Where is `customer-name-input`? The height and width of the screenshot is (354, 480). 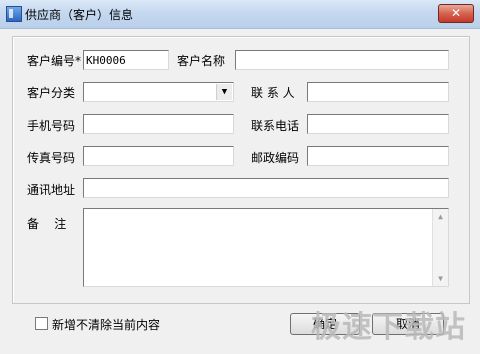 customer-name-input is located at coordinates (342, 60).